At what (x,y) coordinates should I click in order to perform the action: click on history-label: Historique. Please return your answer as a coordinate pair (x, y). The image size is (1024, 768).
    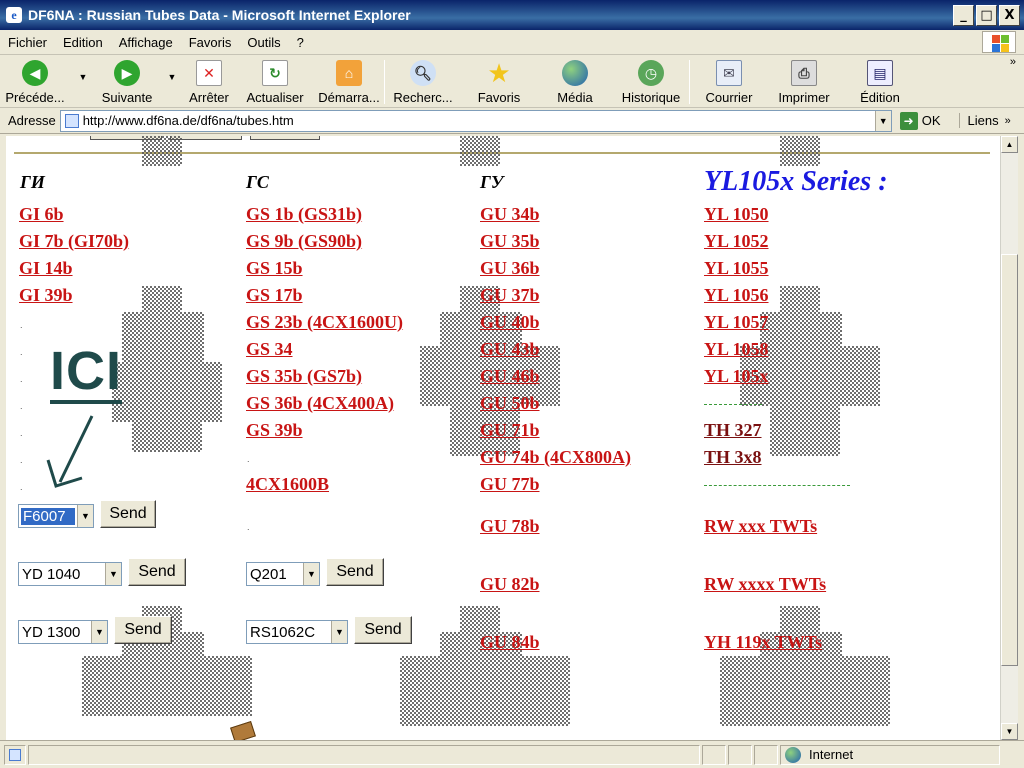
    Looking at the image, I should click on (651, 97).